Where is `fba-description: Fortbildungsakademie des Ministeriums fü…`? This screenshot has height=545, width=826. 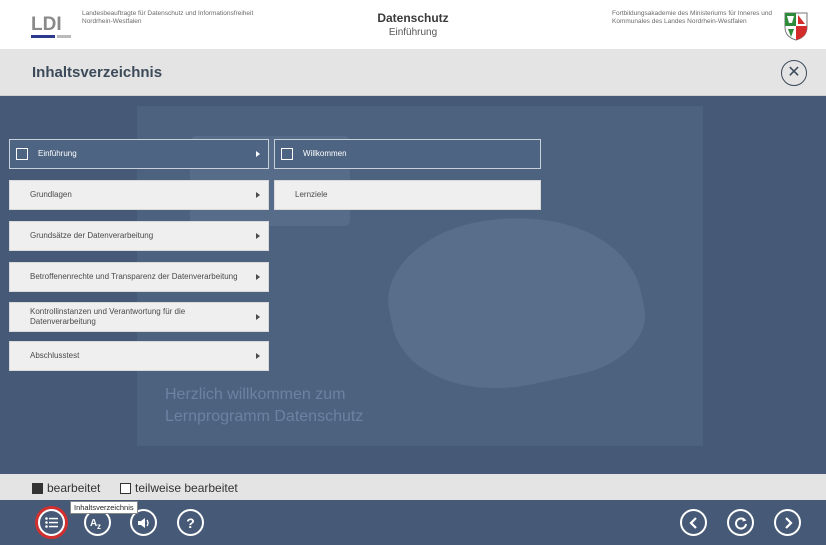
fba-description: Fortbildungsakademie des Ministeriums fü… is located at coordinates (692, 17).